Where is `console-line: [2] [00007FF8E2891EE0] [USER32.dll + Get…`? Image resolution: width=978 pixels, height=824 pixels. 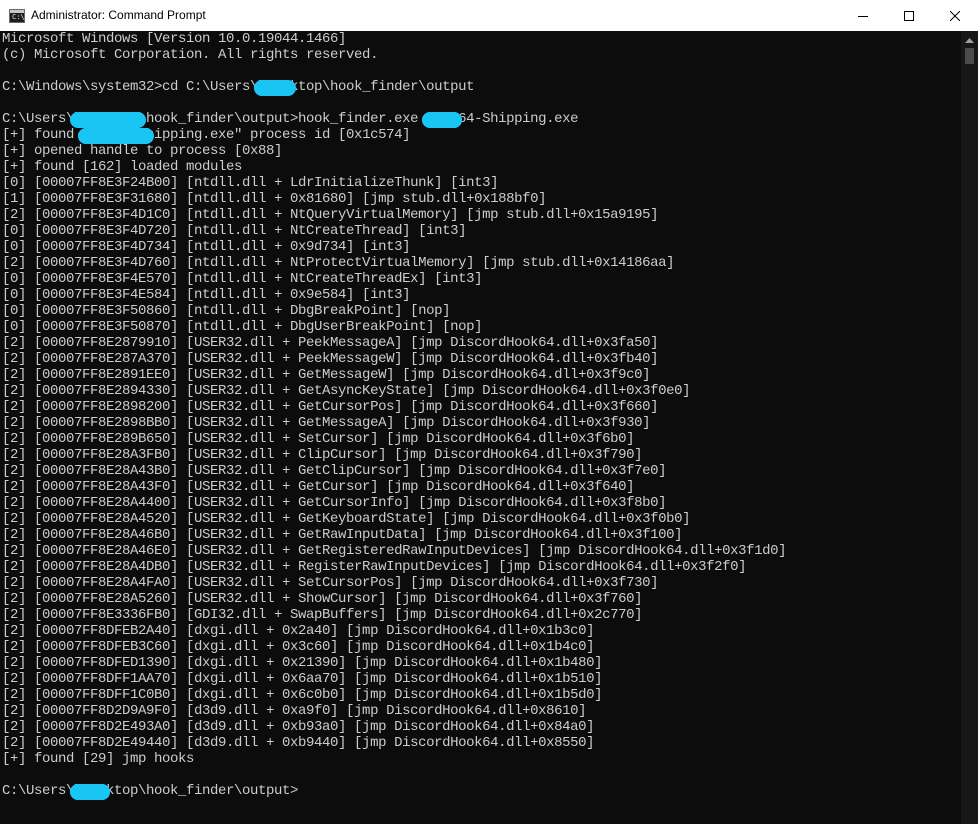
console-line: [2] [00007FF8E2891EE0] [USER32.dll + Get… is located at coordinates (326, 375).